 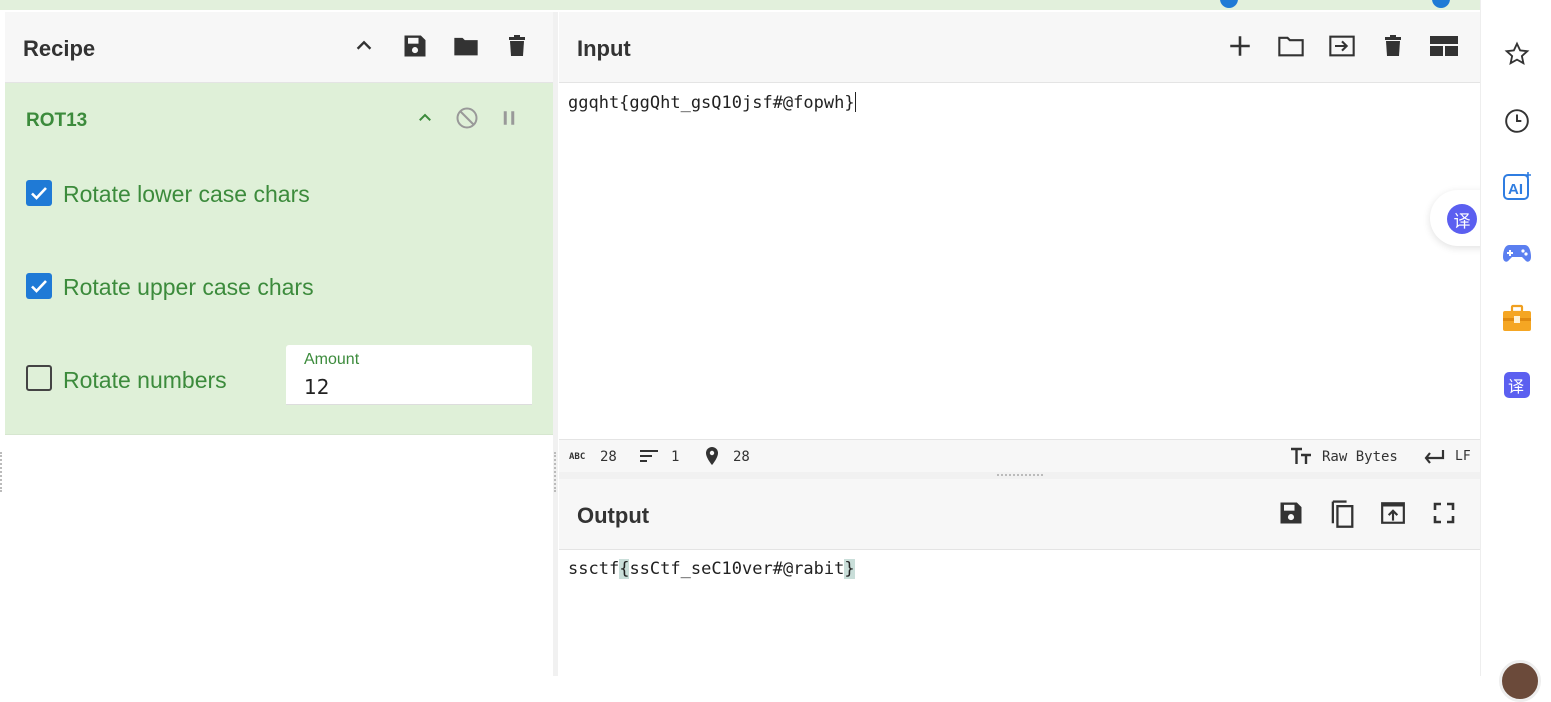 I want to click on load-recipe-folder-icon, so click(x=466, y=46).